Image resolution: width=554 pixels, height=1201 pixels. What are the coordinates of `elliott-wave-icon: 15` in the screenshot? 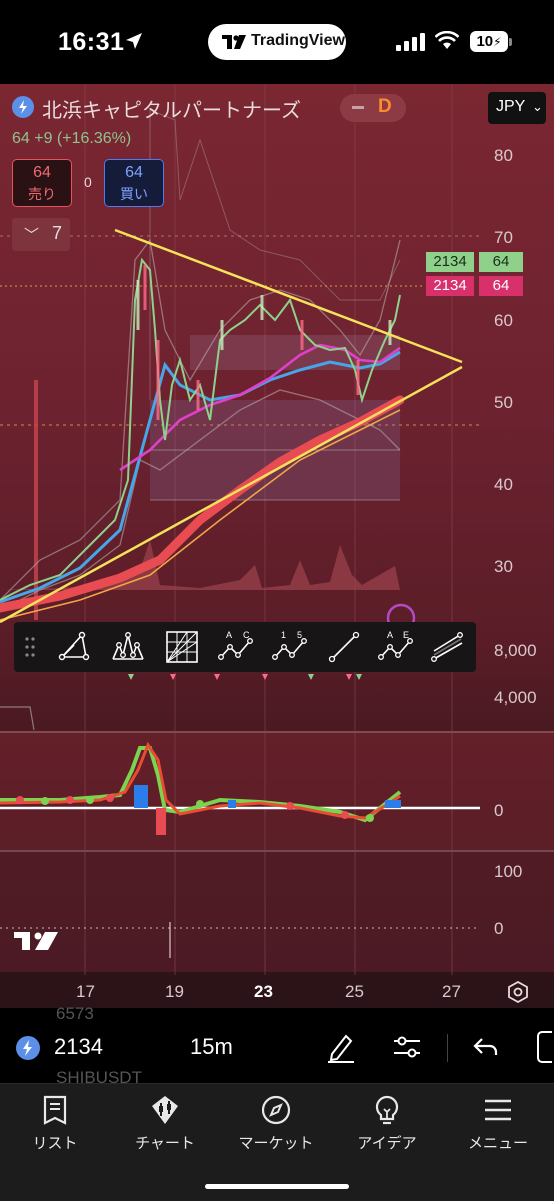 It's located at (290, 647).